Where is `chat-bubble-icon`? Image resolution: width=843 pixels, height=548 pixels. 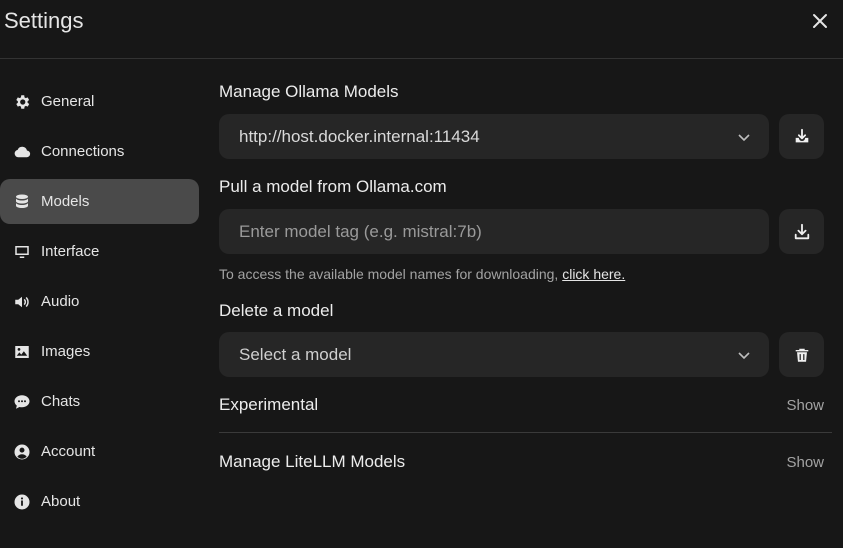 chat-bubble-icon is located at coordinates (21, 401).